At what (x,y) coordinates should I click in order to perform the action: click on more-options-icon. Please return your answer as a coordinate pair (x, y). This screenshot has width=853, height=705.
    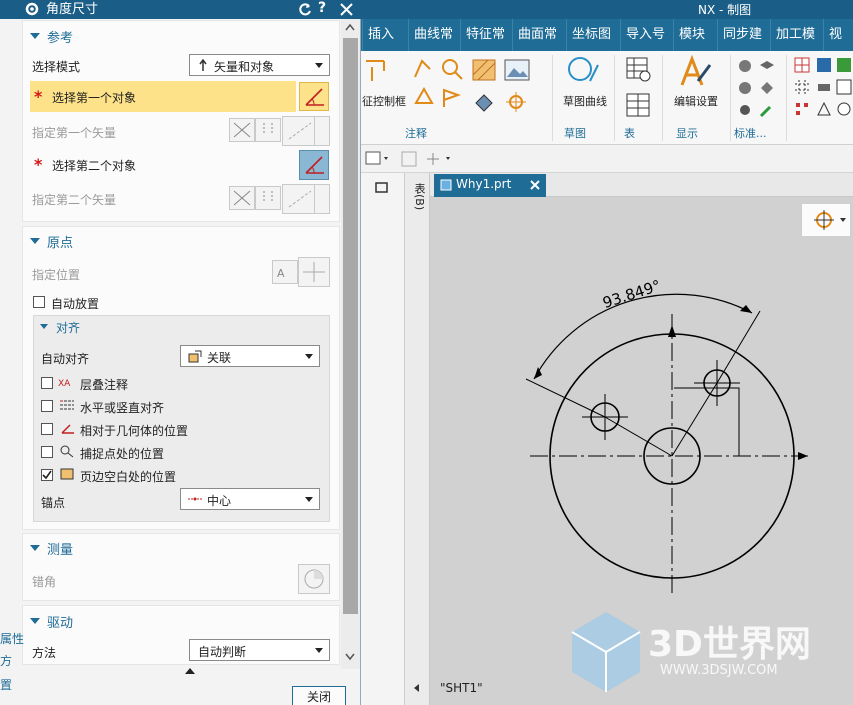
    Looking at the image, I should click on (190, 671).